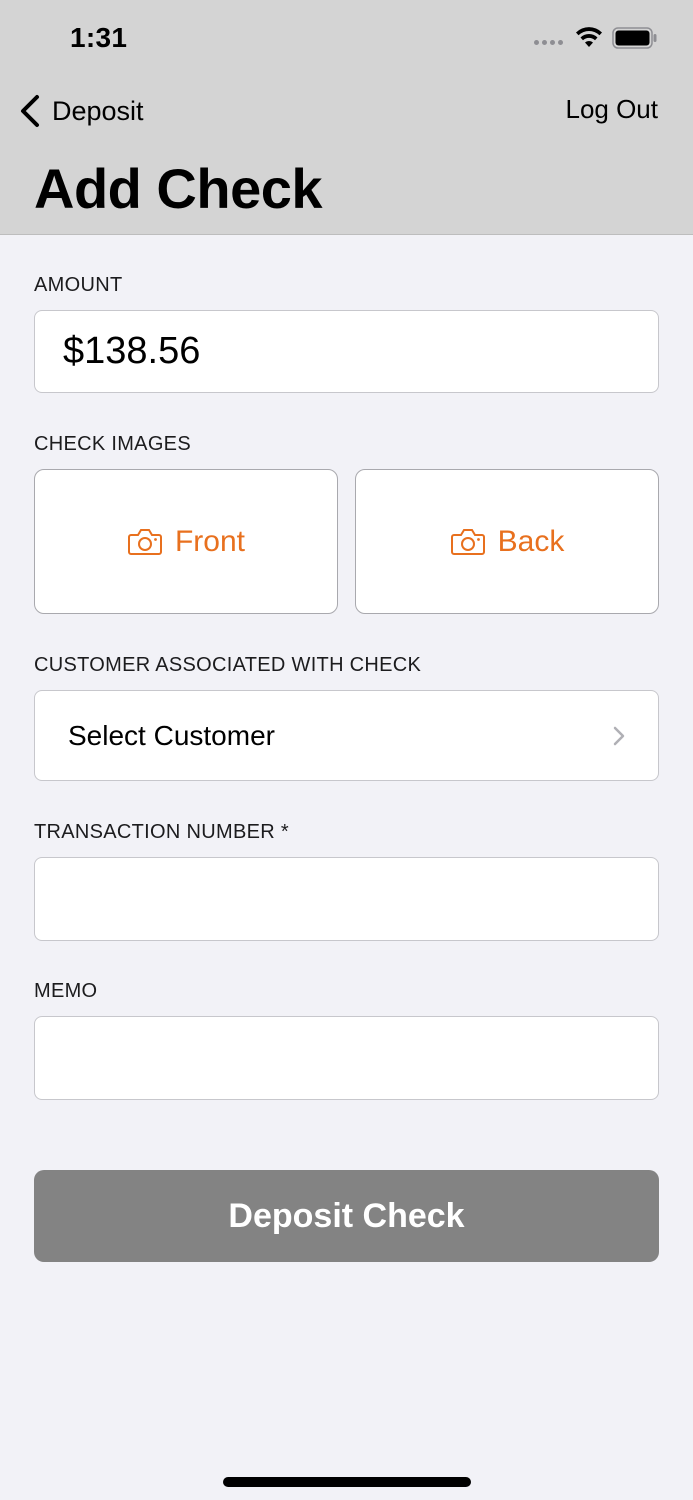 The image size is (693, 1500). I want to click on check-images-label: CHECK IMAGES, so click(112, 444).